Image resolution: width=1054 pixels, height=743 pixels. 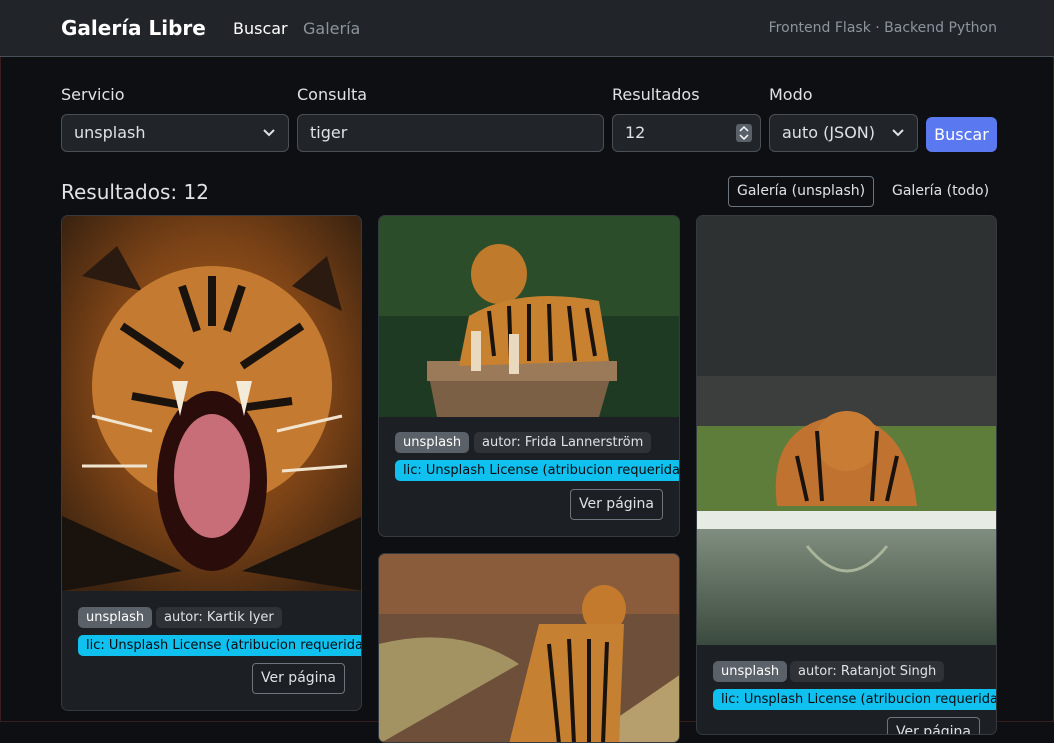 What do you see at coordinates (635, 132) in the screenshot?
I see `resultados-value: 12` at bounding box center [635, 132].